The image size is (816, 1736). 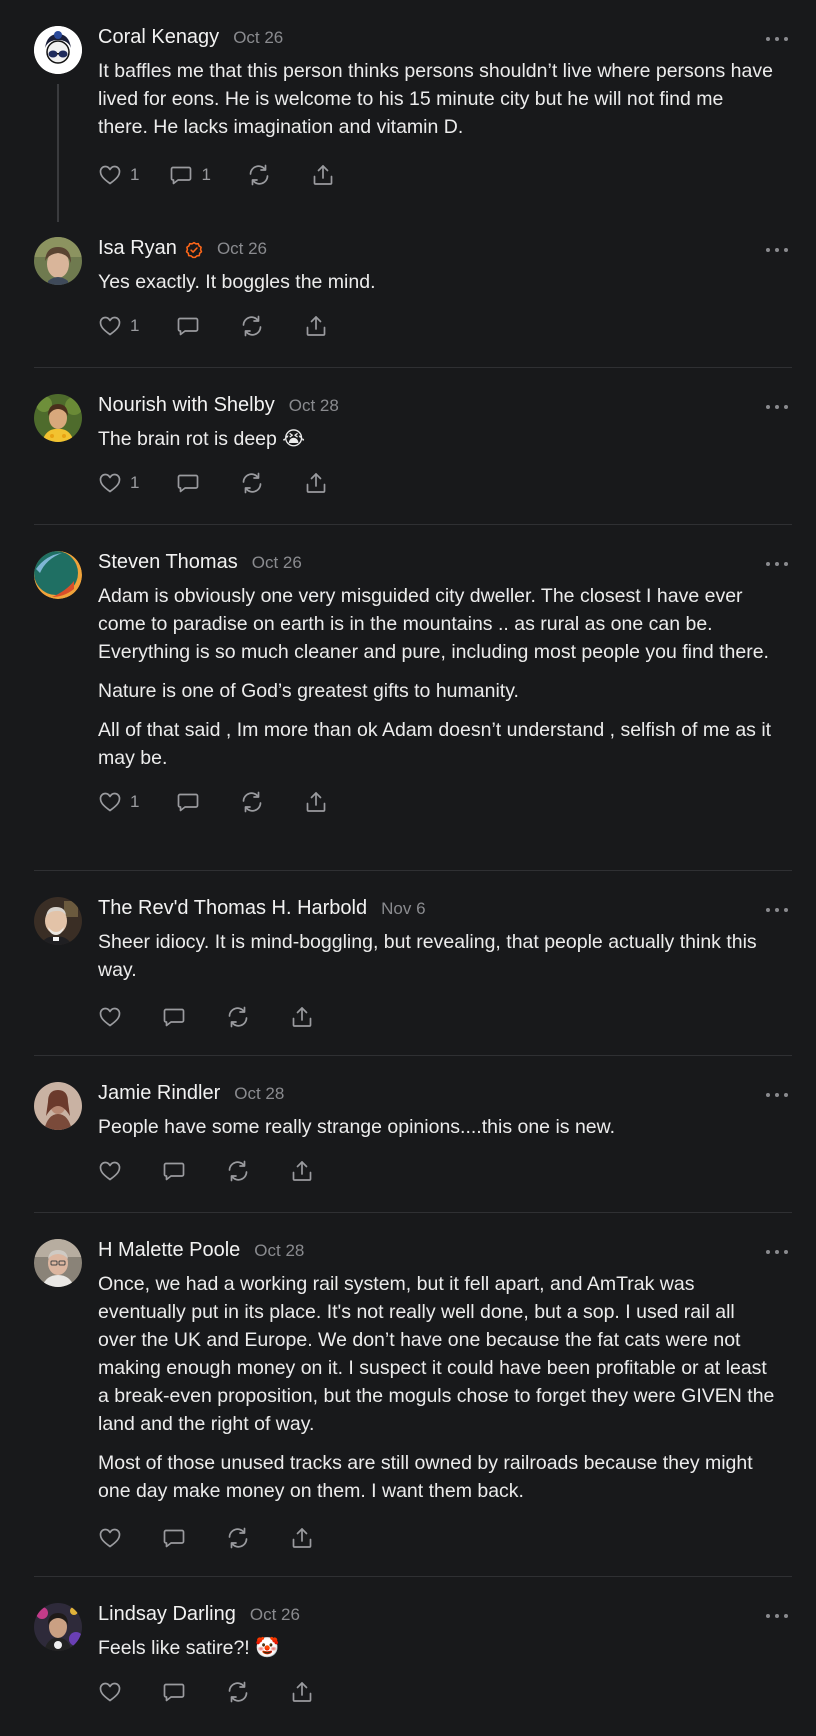 I want to click on author-name: Nourish with Shelby, so click(x=186, y=405).